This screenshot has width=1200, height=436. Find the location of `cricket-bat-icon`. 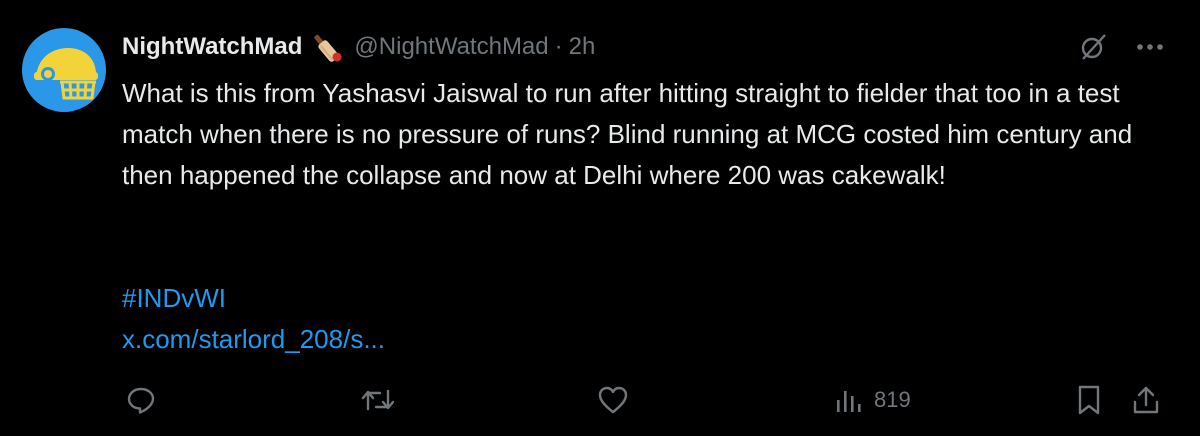

cricket-bat-icon is located at coordinates (327, 47).